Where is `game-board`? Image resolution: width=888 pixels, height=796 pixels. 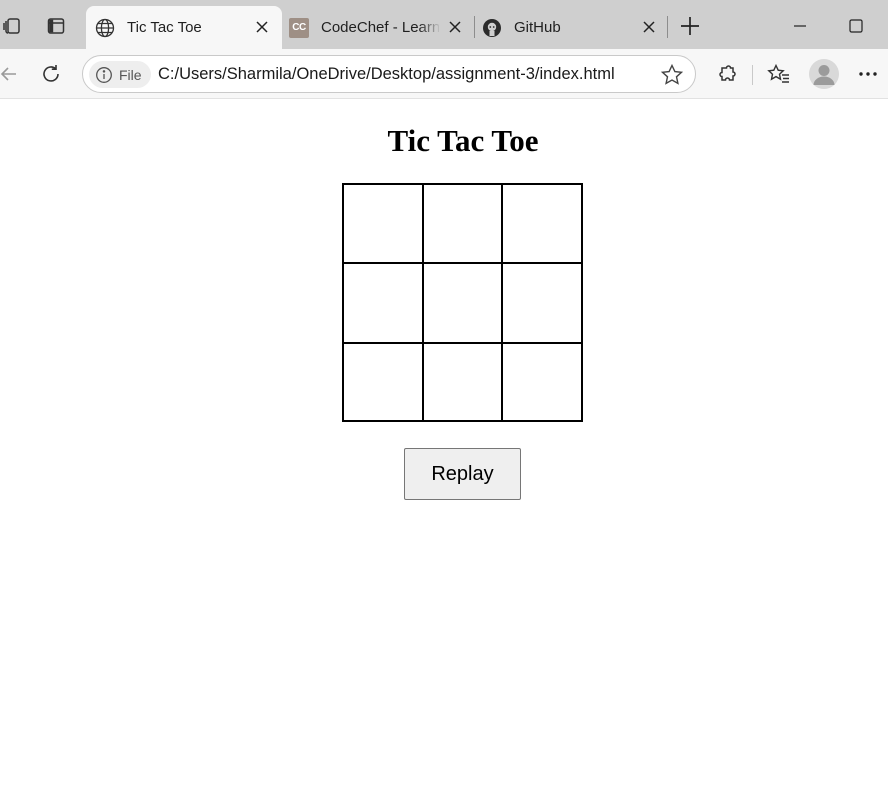
game-board is located at coordinates (462, 302).